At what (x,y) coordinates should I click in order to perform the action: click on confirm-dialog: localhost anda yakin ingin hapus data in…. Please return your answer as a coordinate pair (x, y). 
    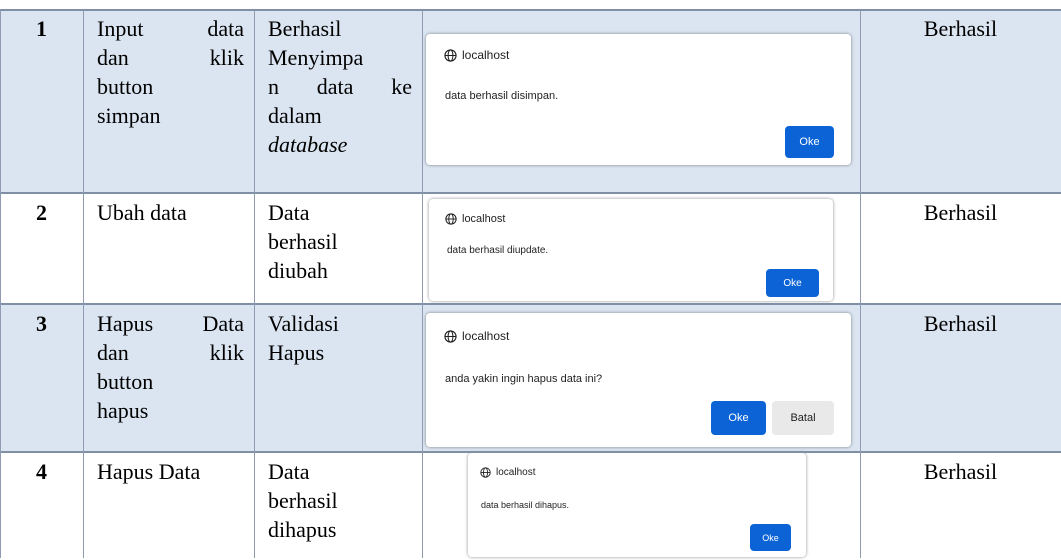
    Looking at the image, I should click on (638, 380).